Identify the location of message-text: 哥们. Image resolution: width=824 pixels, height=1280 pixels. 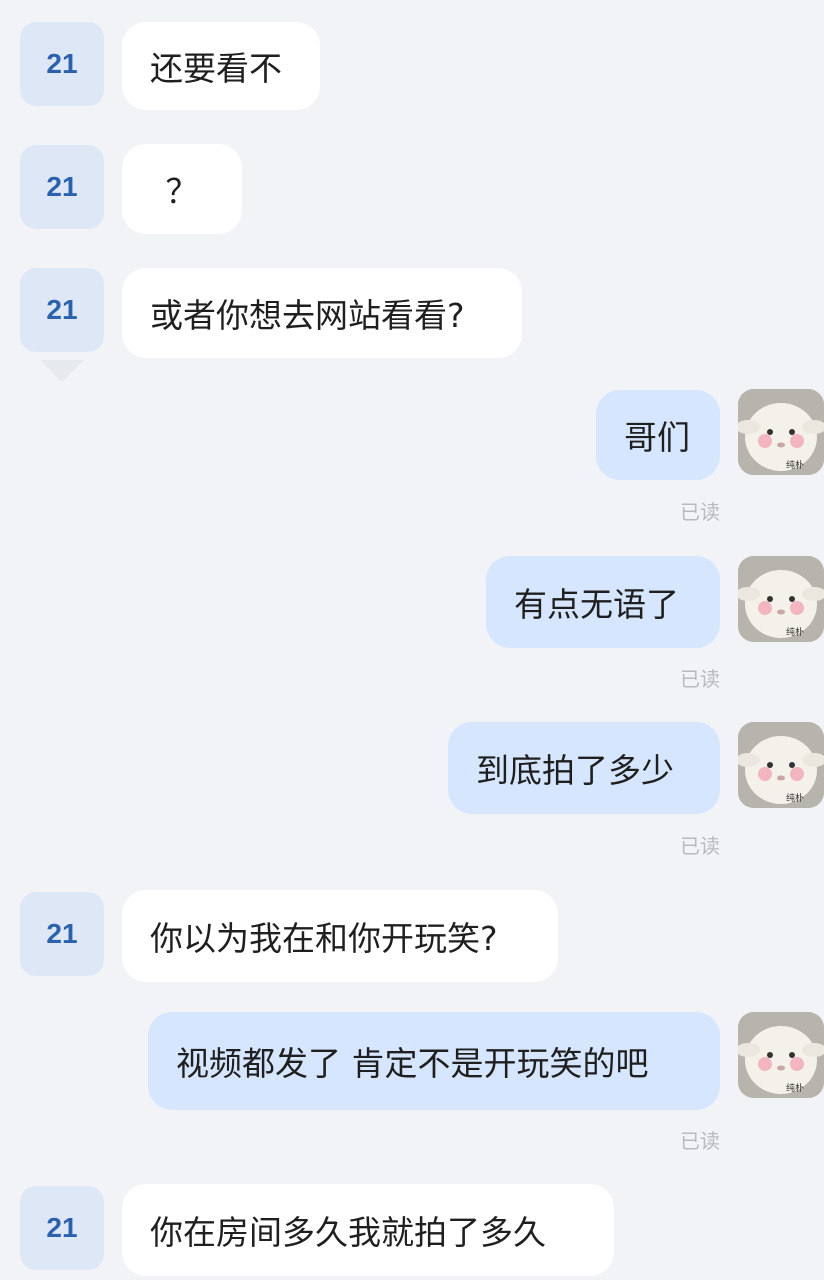
(657, 437).